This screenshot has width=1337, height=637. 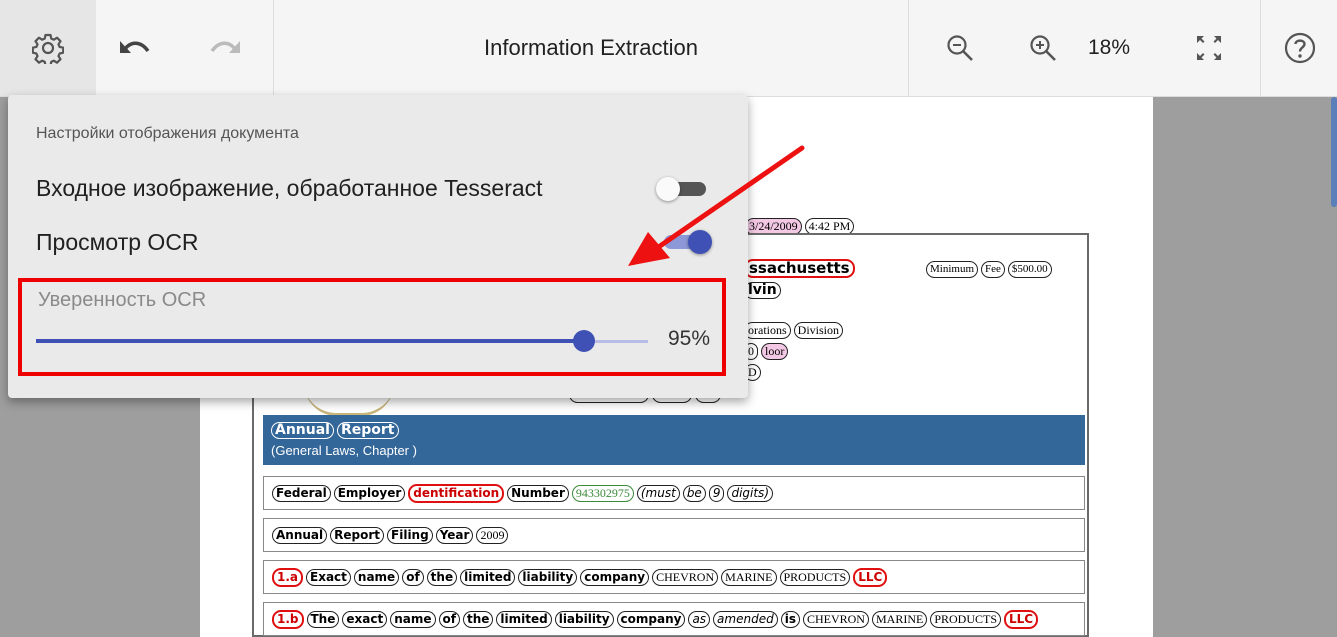 What do you see at coordinates (454, 535) in the screenshot?
I see `ocr-word: Year` at bounding box center [454, 535].